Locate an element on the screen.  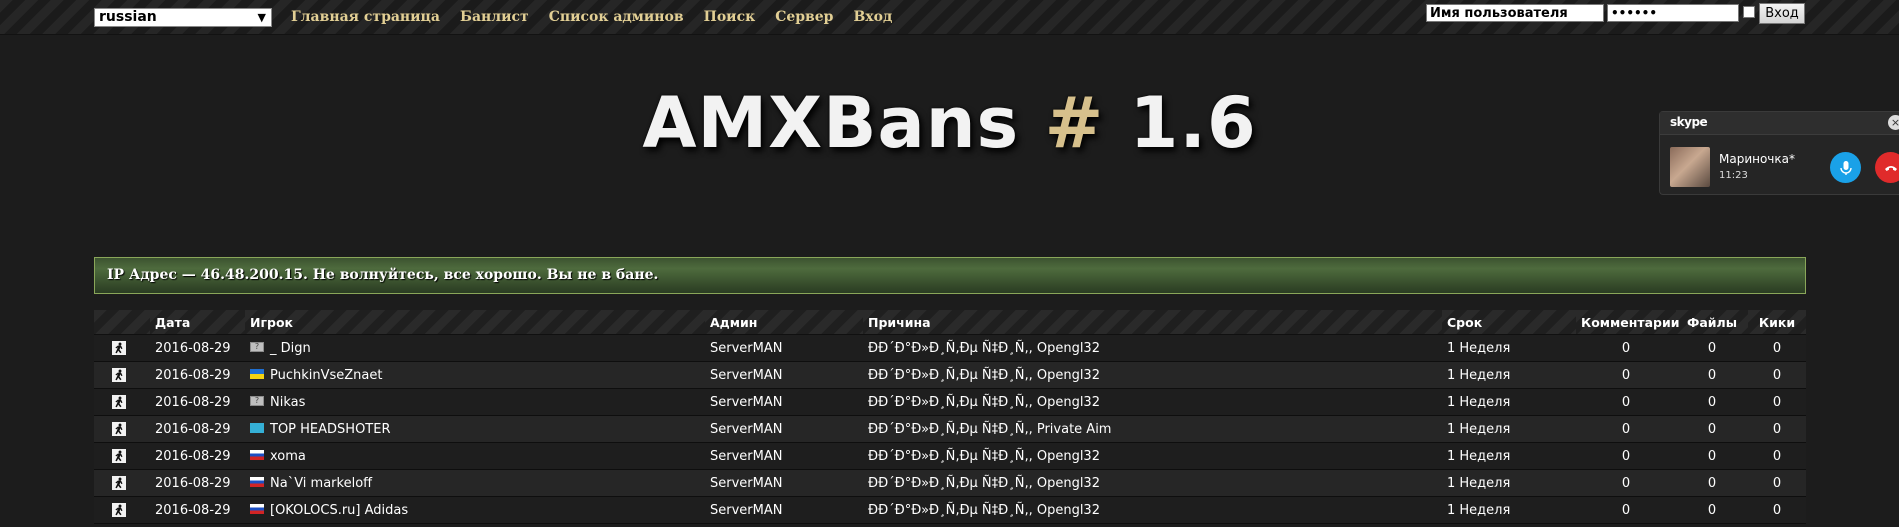
end-call-button is located at coordinates (1887, 167).